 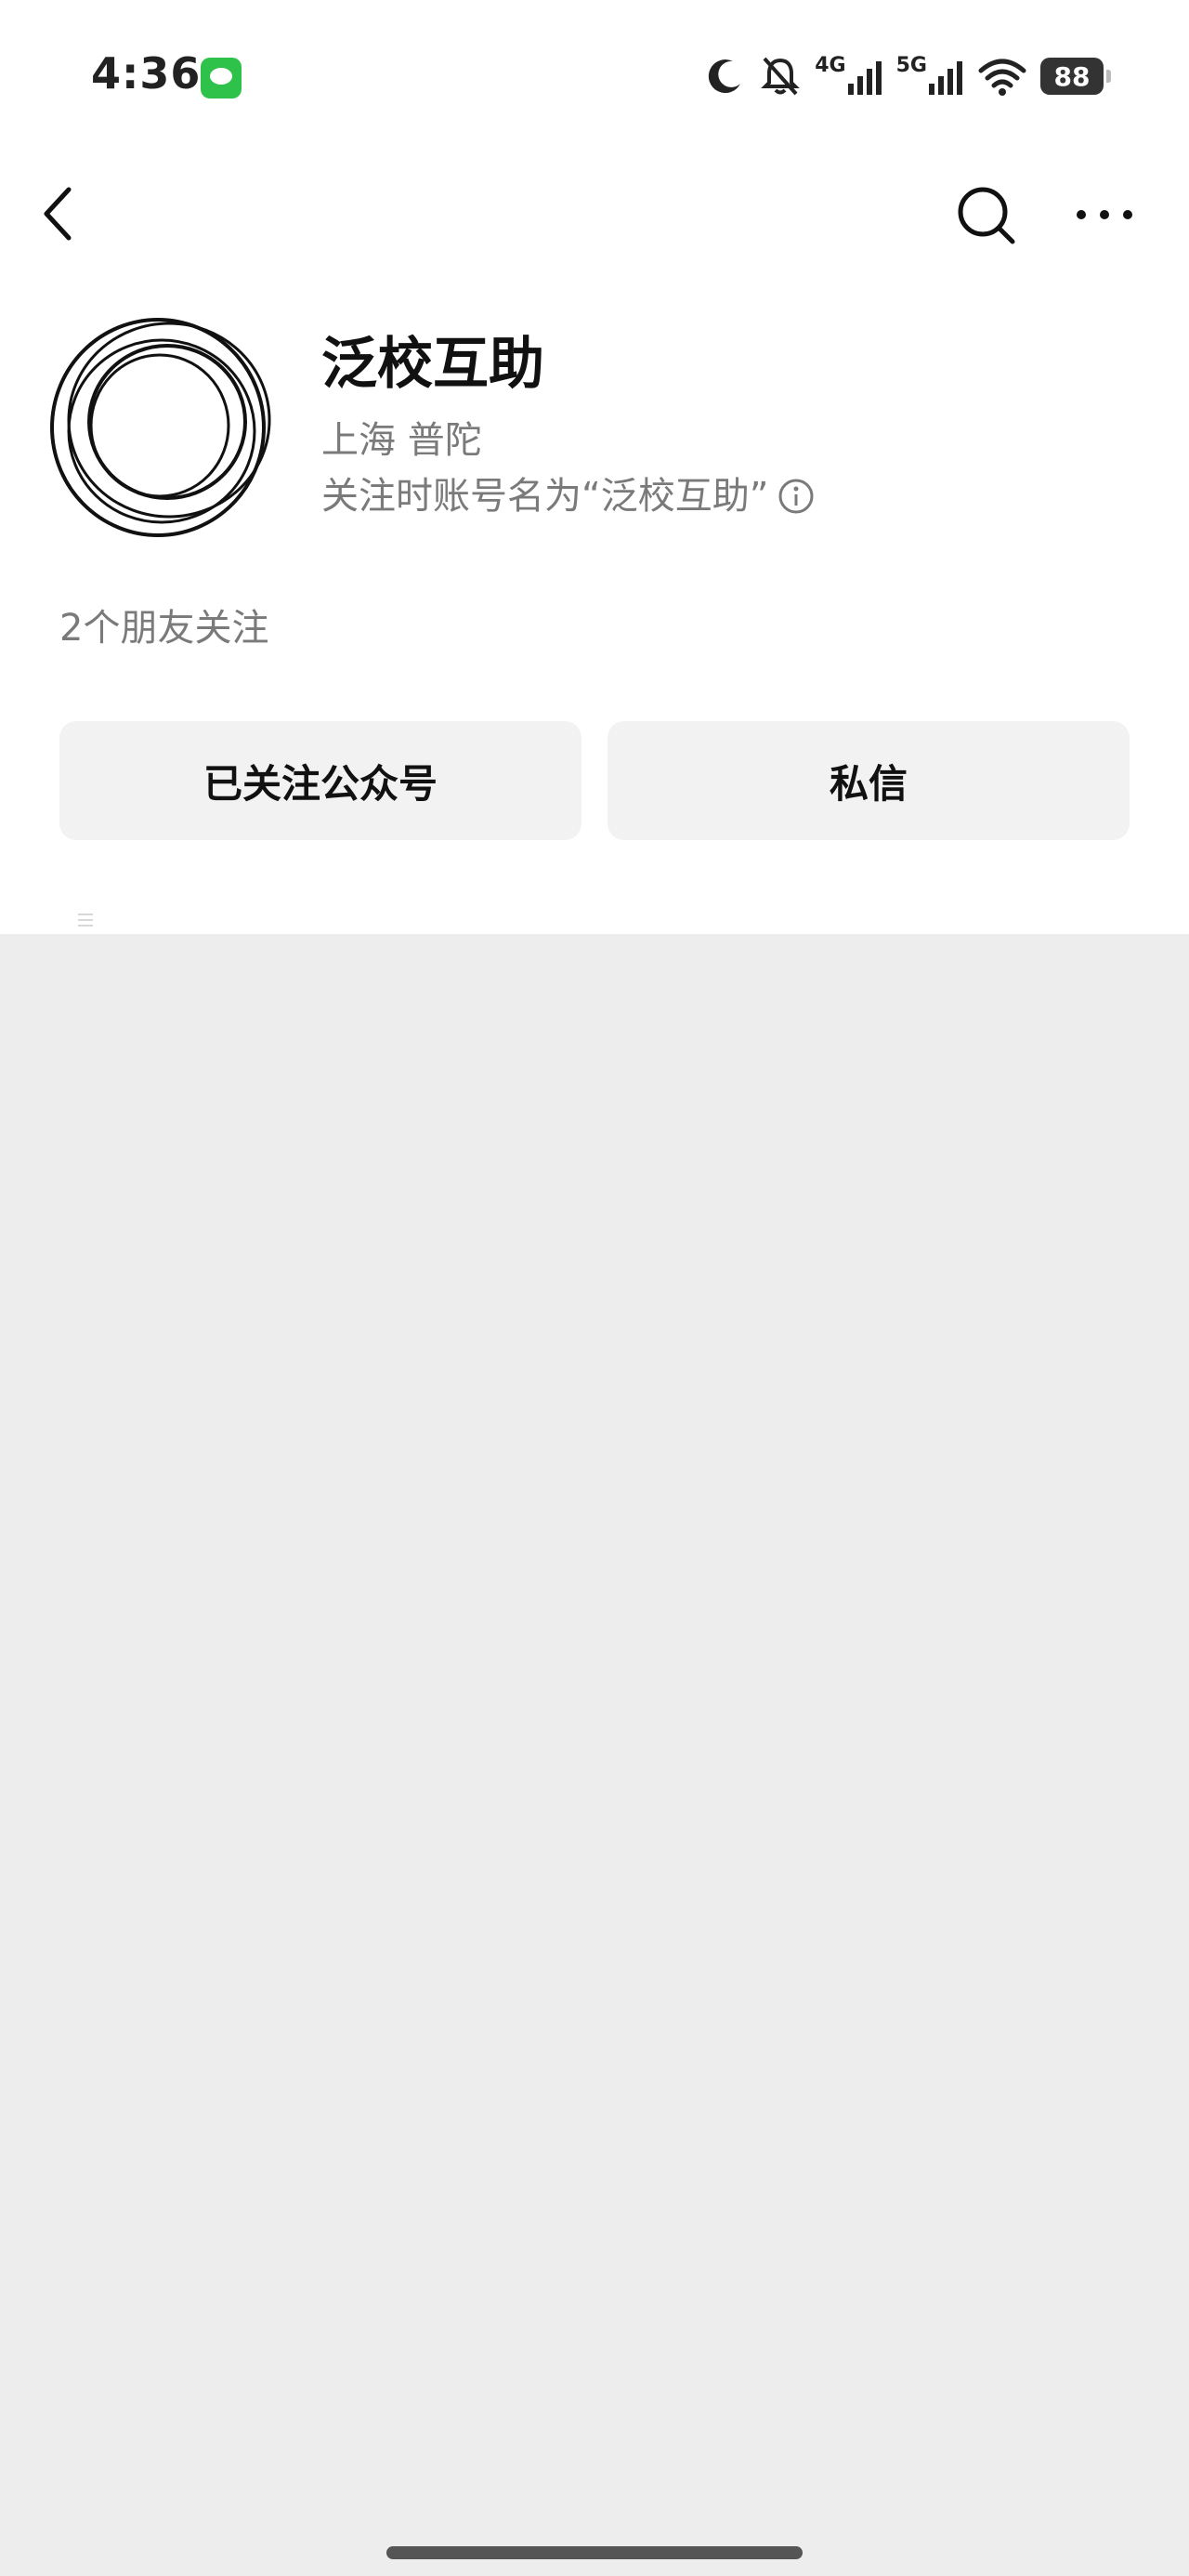 What do you see at coordinates (221, 78) in the screenshot?
I see `message-icon` at bounding box center [221, 78].